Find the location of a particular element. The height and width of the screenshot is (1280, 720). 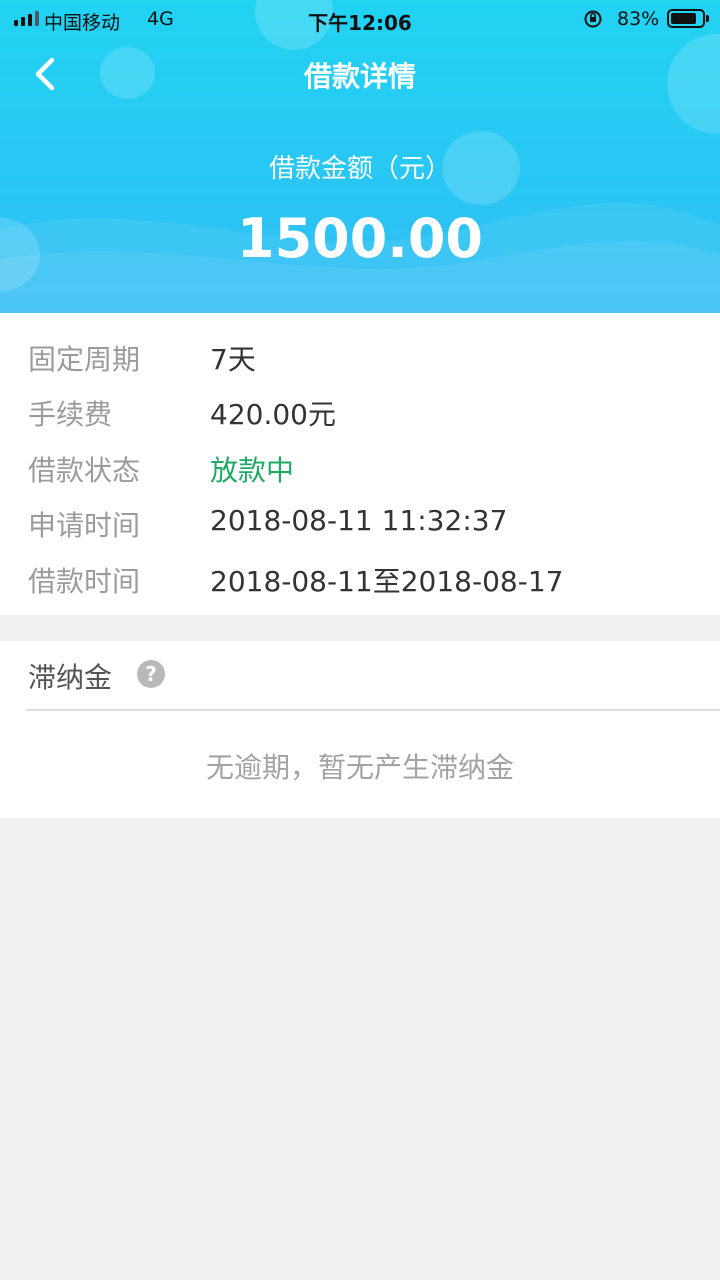

help-icon: ? is located at coordinates (151, 674).